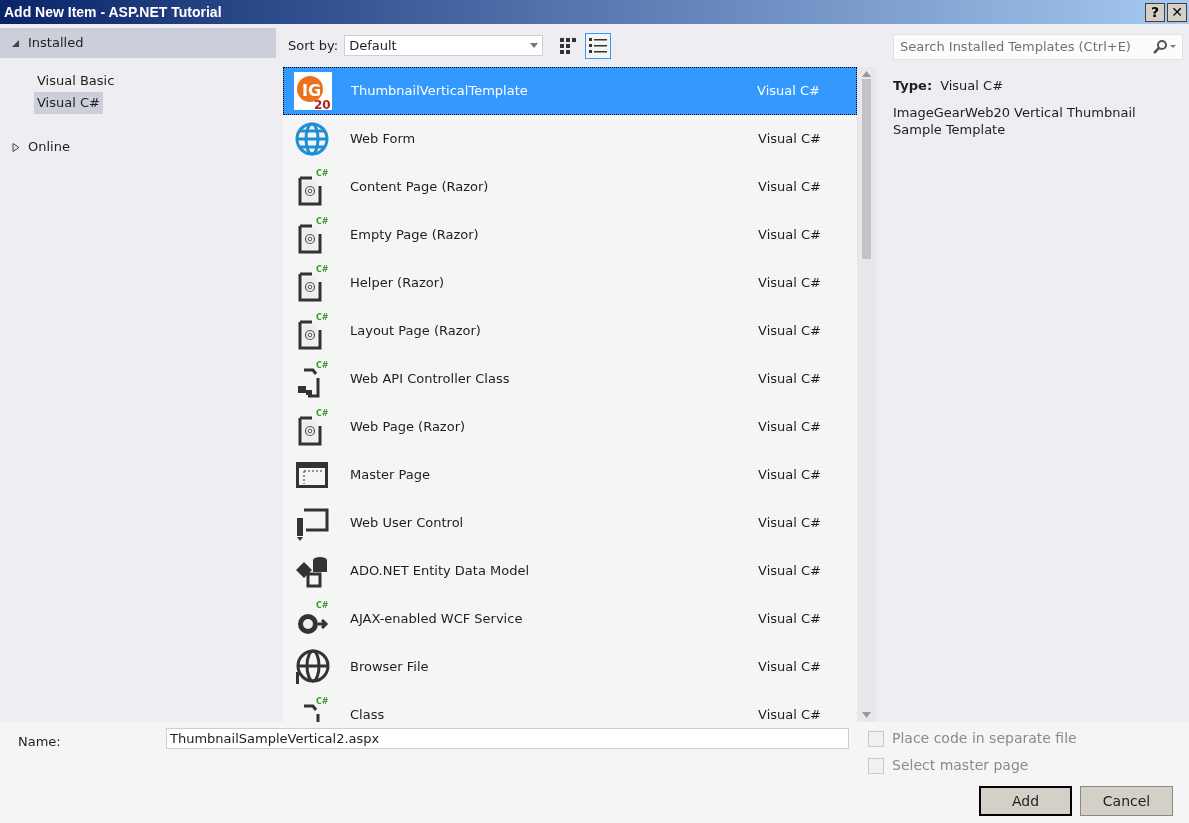 The width and height of the screenshot is (1189, 823). Describe the element at coordinates (960, 765) in the screenshot. I see `checkbox-label: Select master page` at that location.